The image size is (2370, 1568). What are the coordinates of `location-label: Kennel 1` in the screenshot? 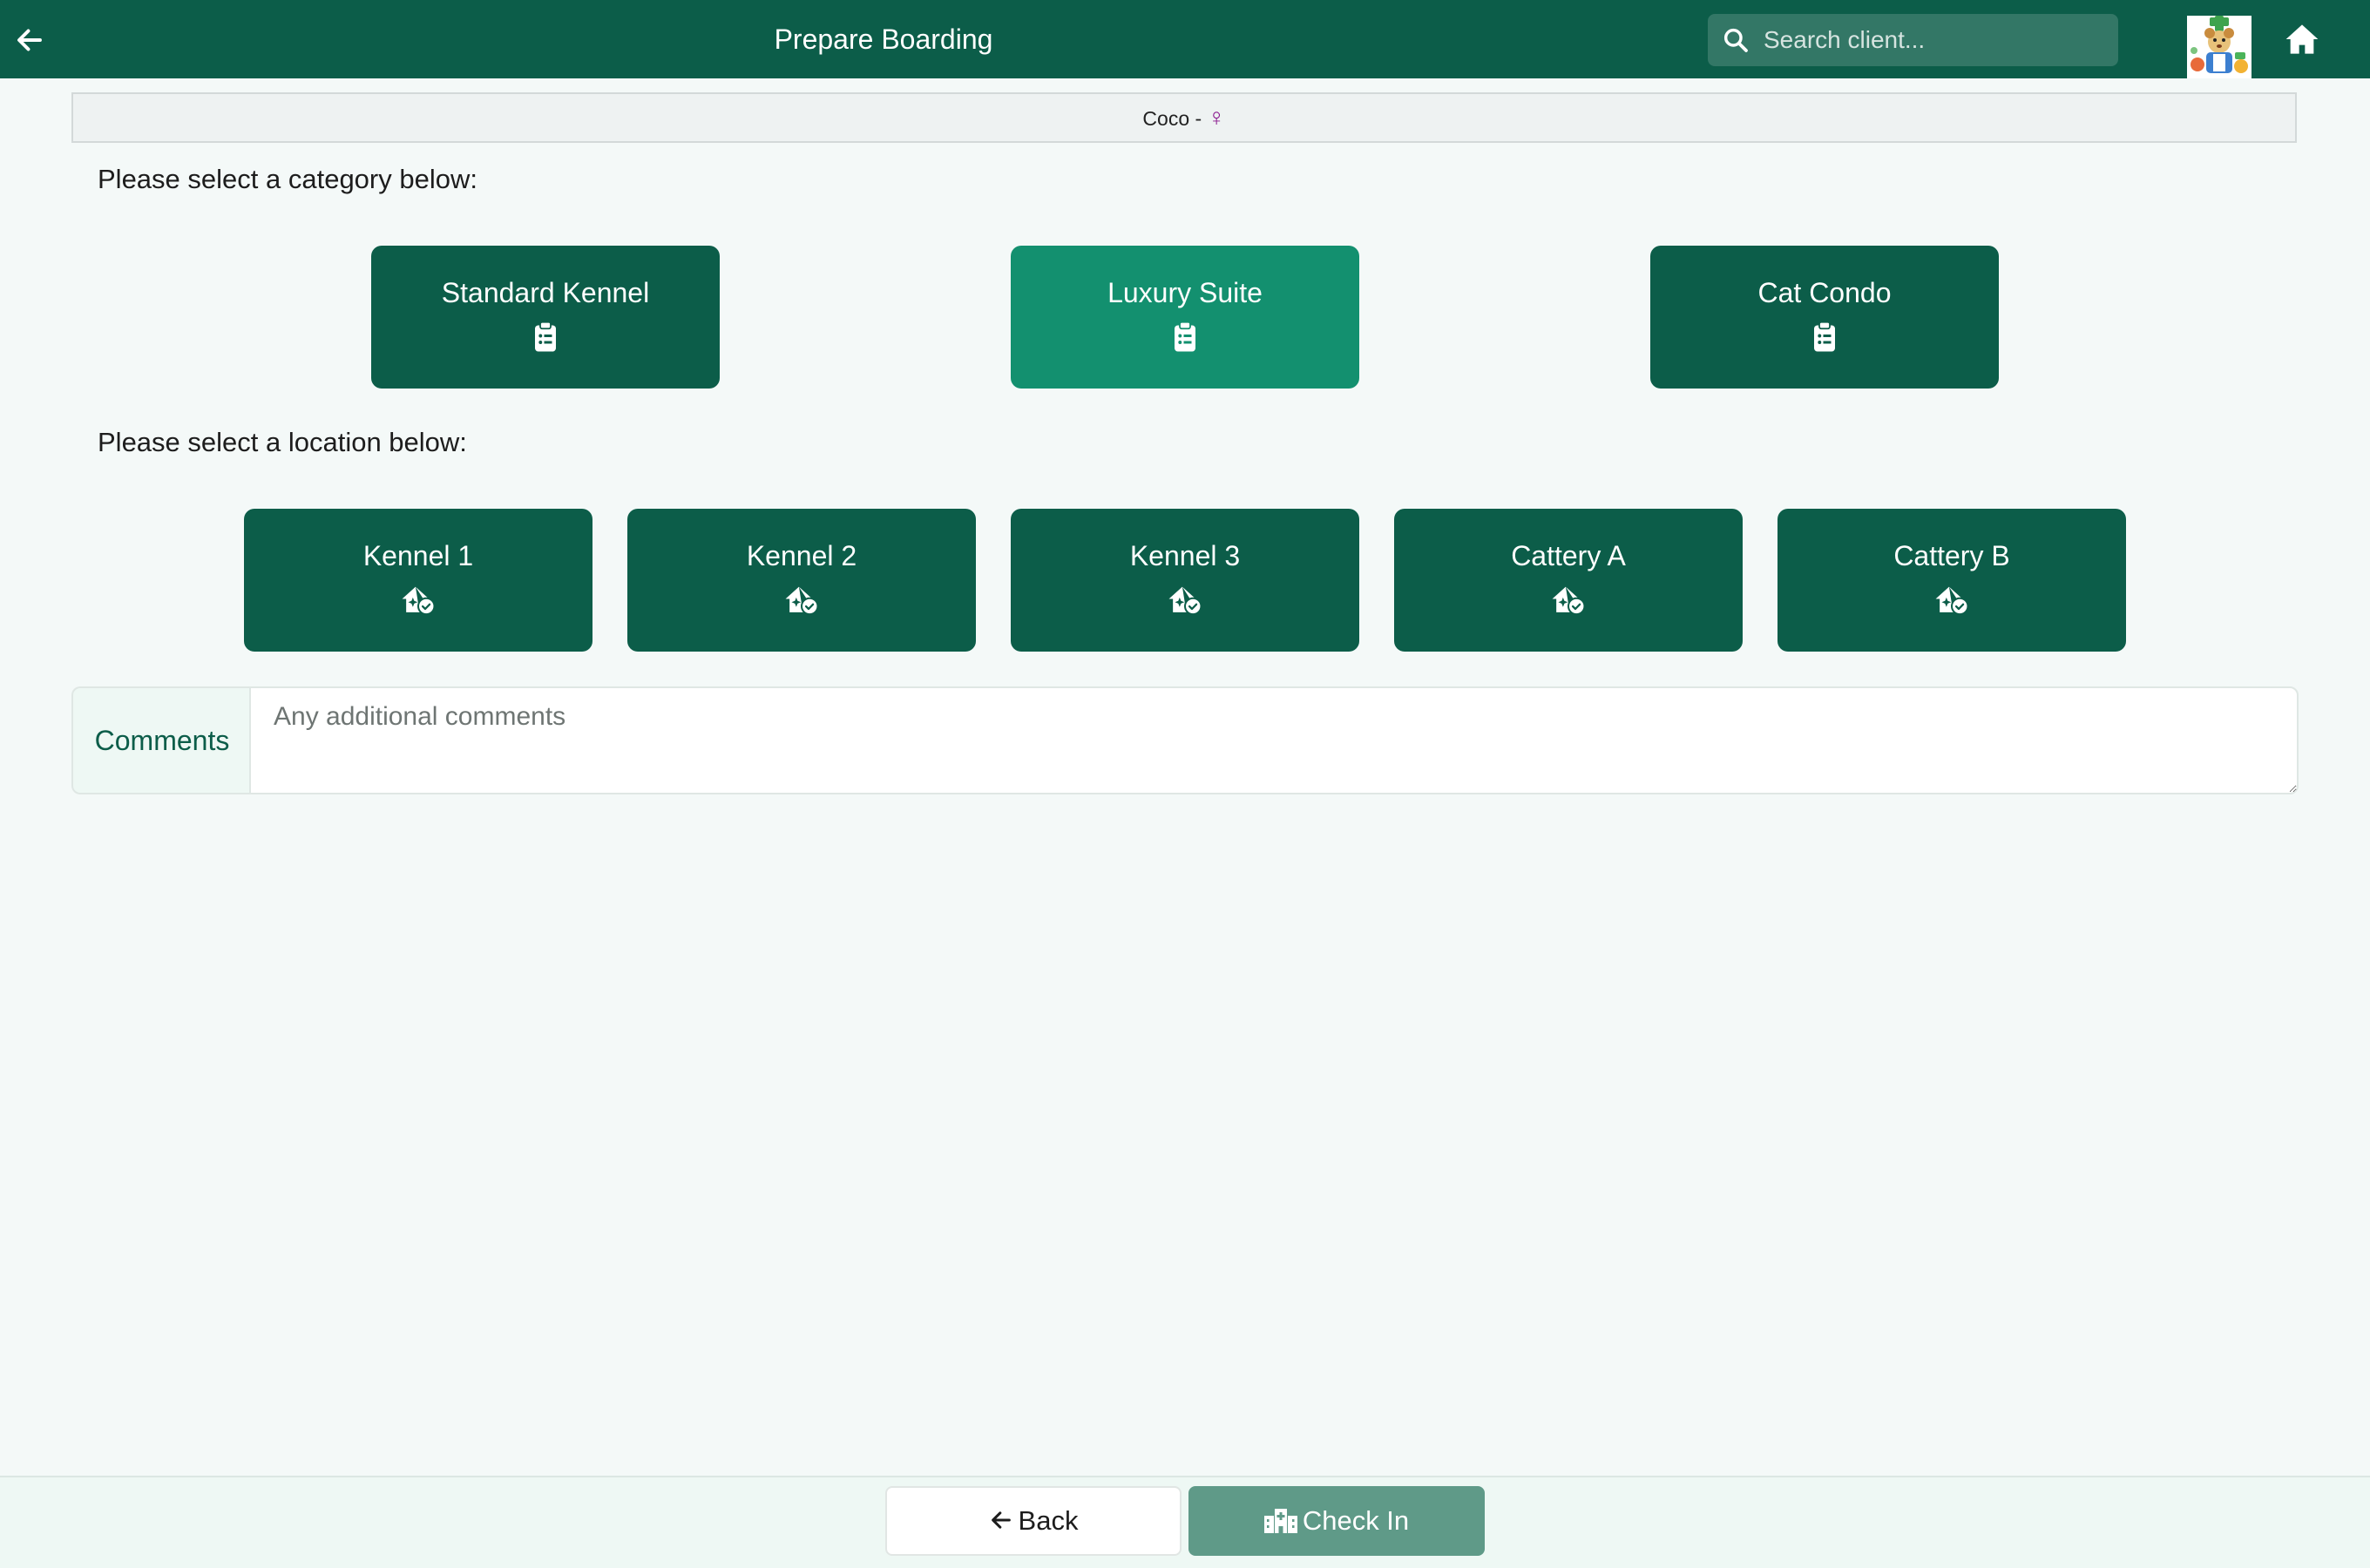 It's located at (418, 555).